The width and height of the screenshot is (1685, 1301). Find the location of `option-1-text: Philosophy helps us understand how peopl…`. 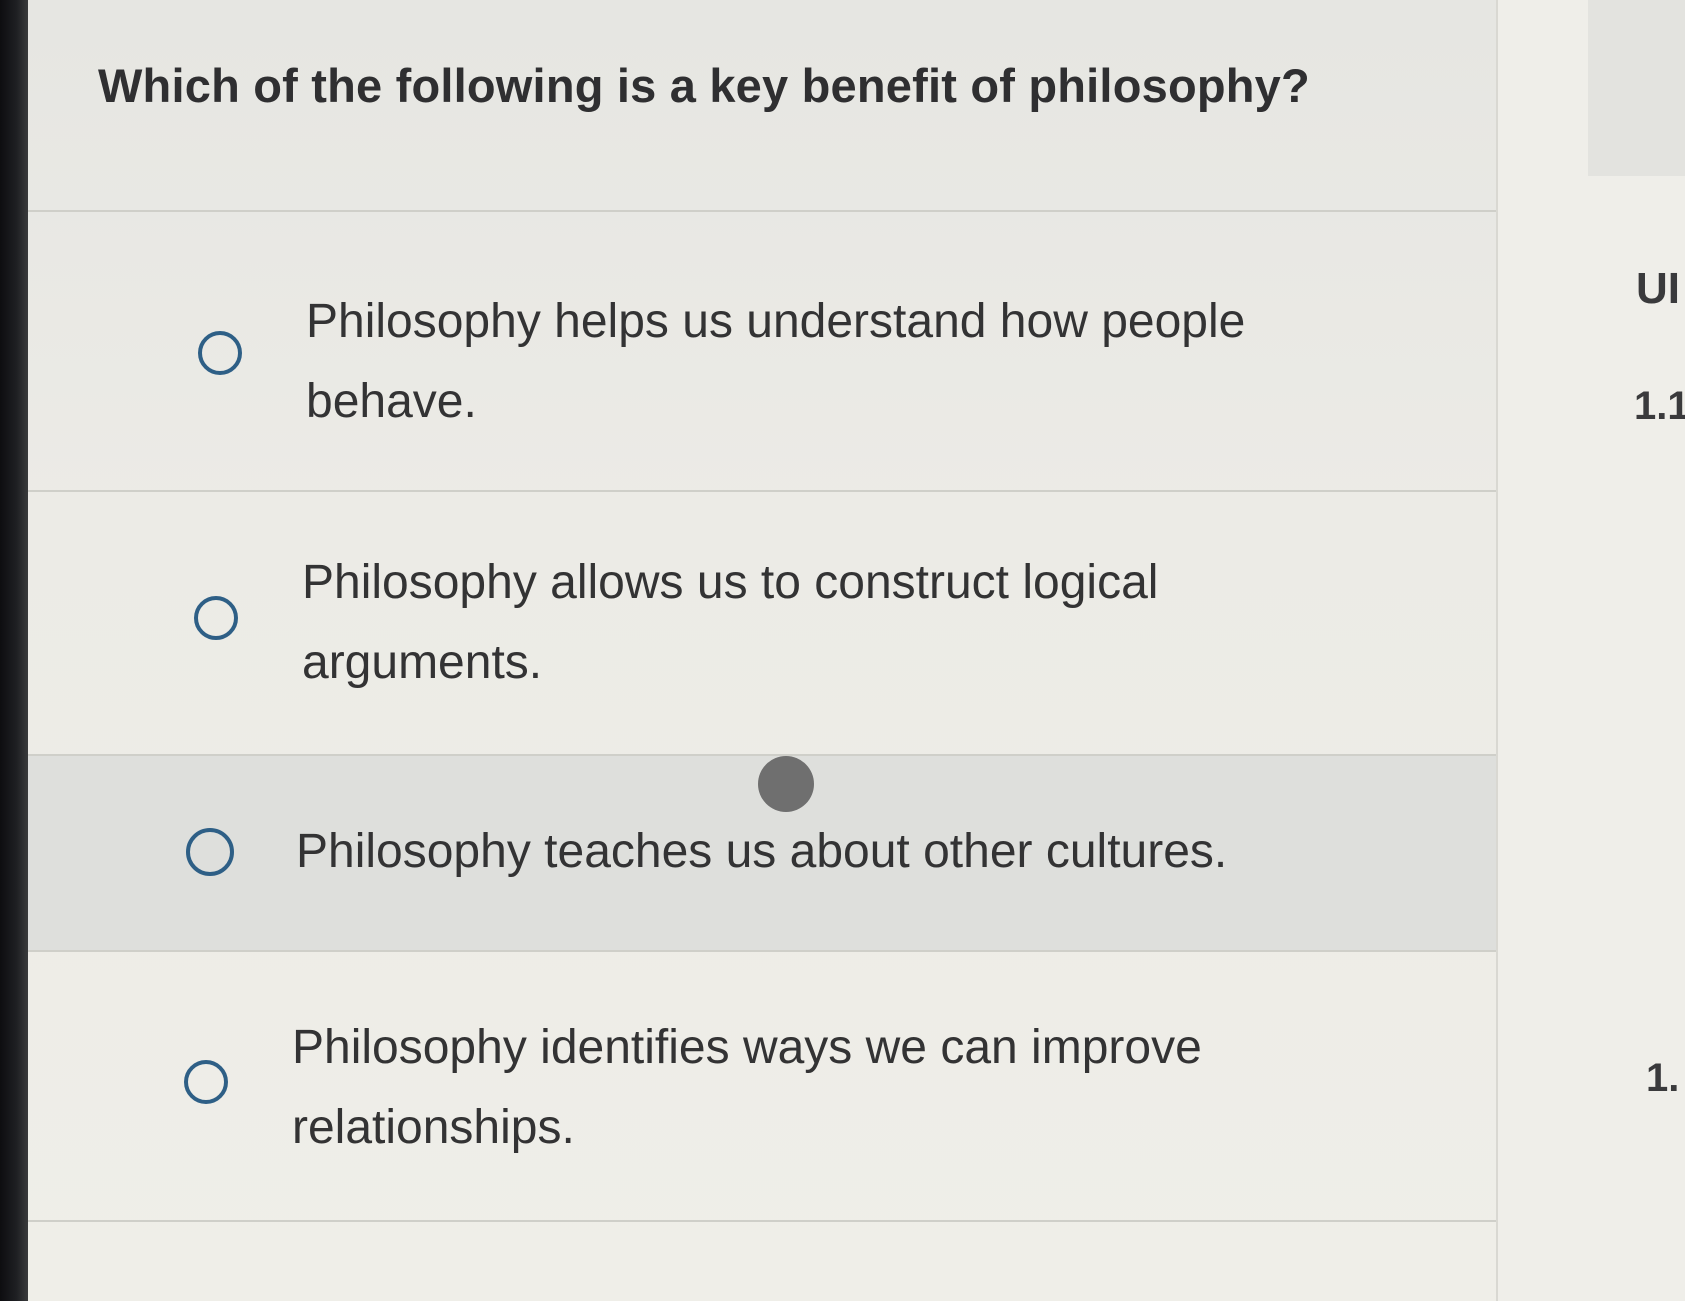

option-1-text: Philosophy helps us understand how peopl… is located at coordinates (831, 362).